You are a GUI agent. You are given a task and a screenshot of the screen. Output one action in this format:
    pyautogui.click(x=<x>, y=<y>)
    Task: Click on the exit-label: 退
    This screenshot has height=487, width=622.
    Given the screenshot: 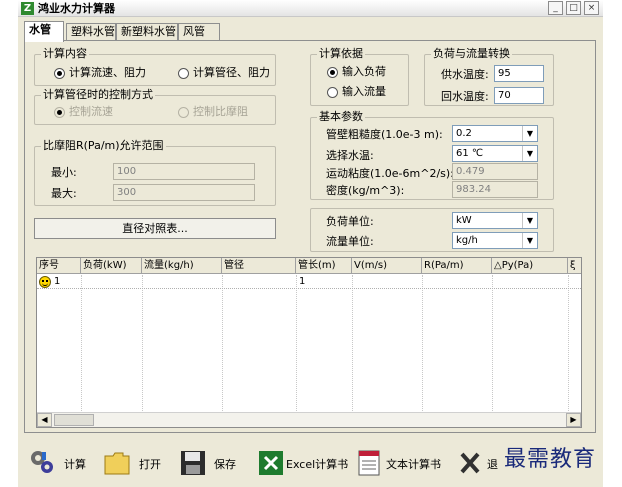 What is the action you would take?
    pyautogui.click(x=492, y=464)
    